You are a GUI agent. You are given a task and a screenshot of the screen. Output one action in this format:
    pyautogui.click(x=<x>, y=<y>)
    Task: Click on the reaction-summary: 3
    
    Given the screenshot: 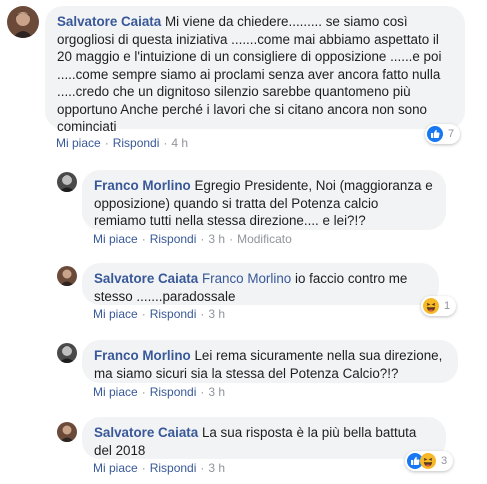 What is the action you would take?
    pyautogui.click(x=429, y=461)
    